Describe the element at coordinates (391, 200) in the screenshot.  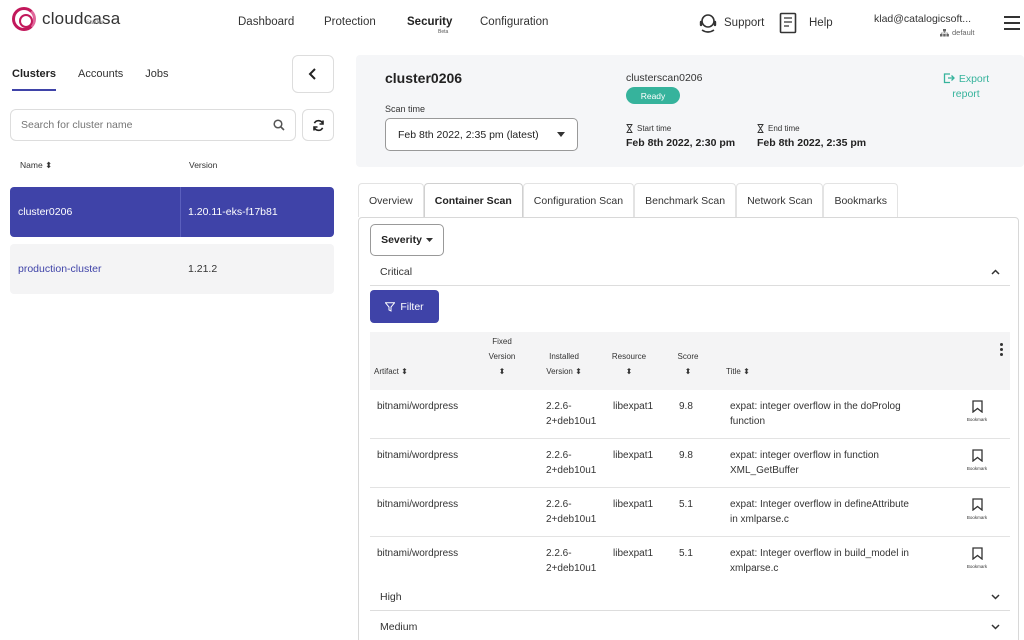
I see `tab-overview: Overview` at that location.